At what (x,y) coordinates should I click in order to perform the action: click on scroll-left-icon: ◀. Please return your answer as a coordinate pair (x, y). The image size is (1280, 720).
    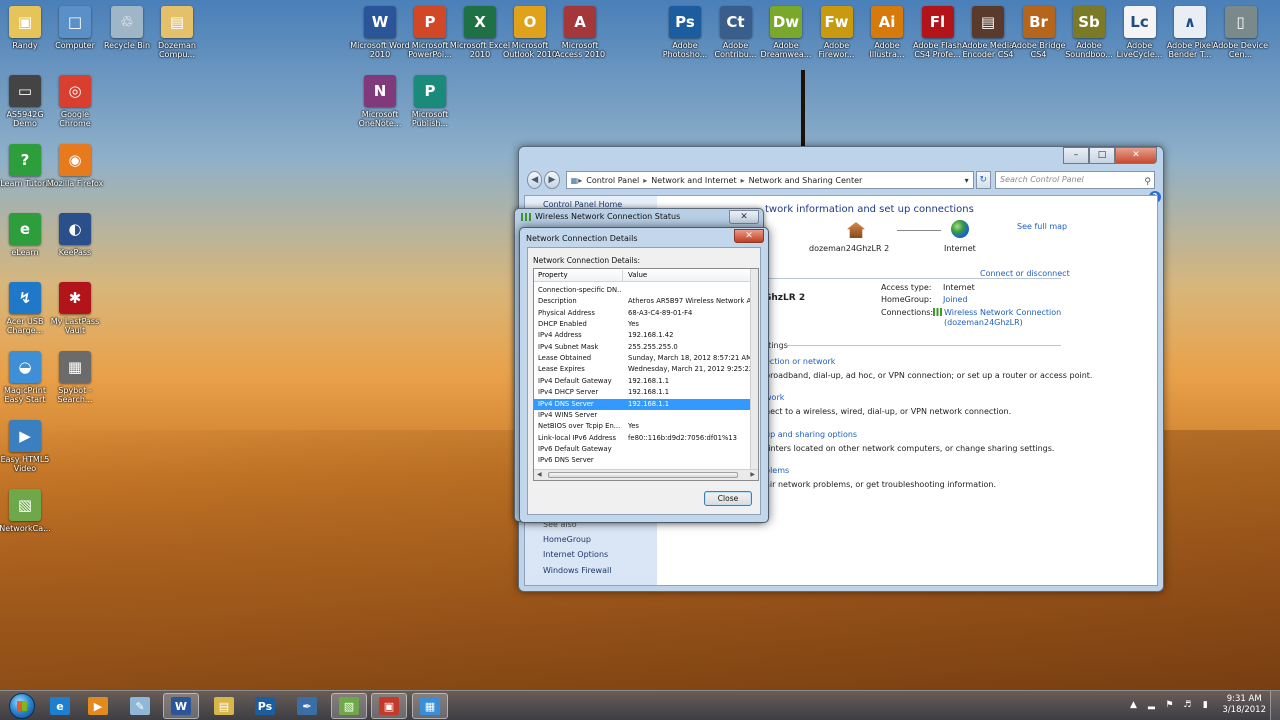
    Looking at the image, I should click on (539, 474).